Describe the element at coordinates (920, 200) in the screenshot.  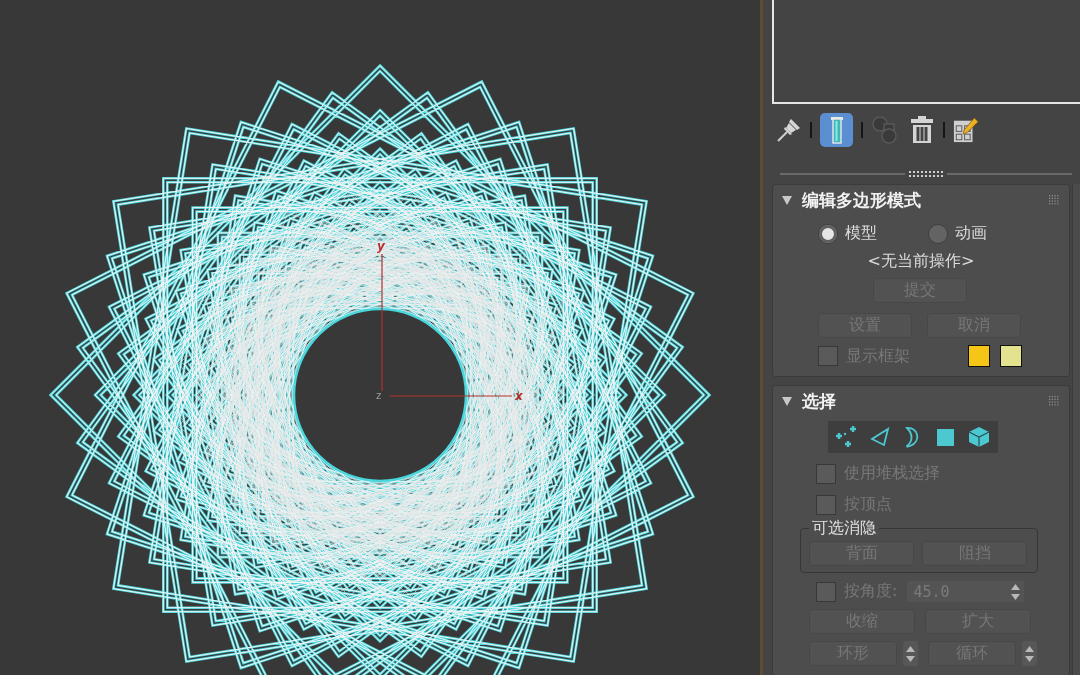
I see `rollout-title: 编辑多边形模式` at that location.